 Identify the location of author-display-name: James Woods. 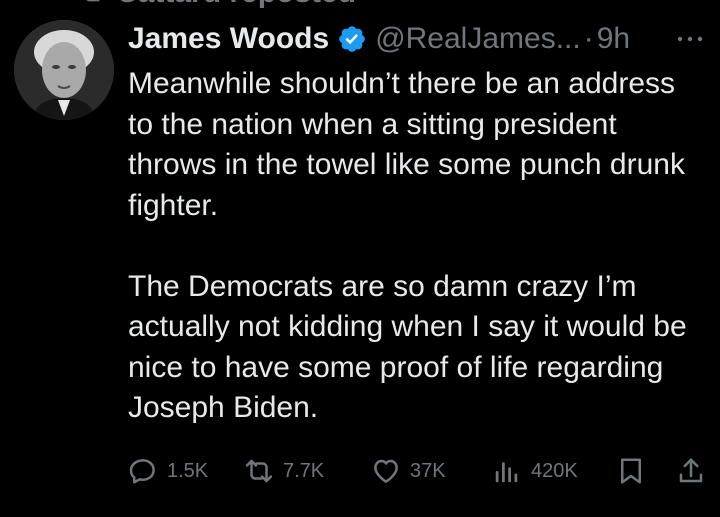
(228, 39).